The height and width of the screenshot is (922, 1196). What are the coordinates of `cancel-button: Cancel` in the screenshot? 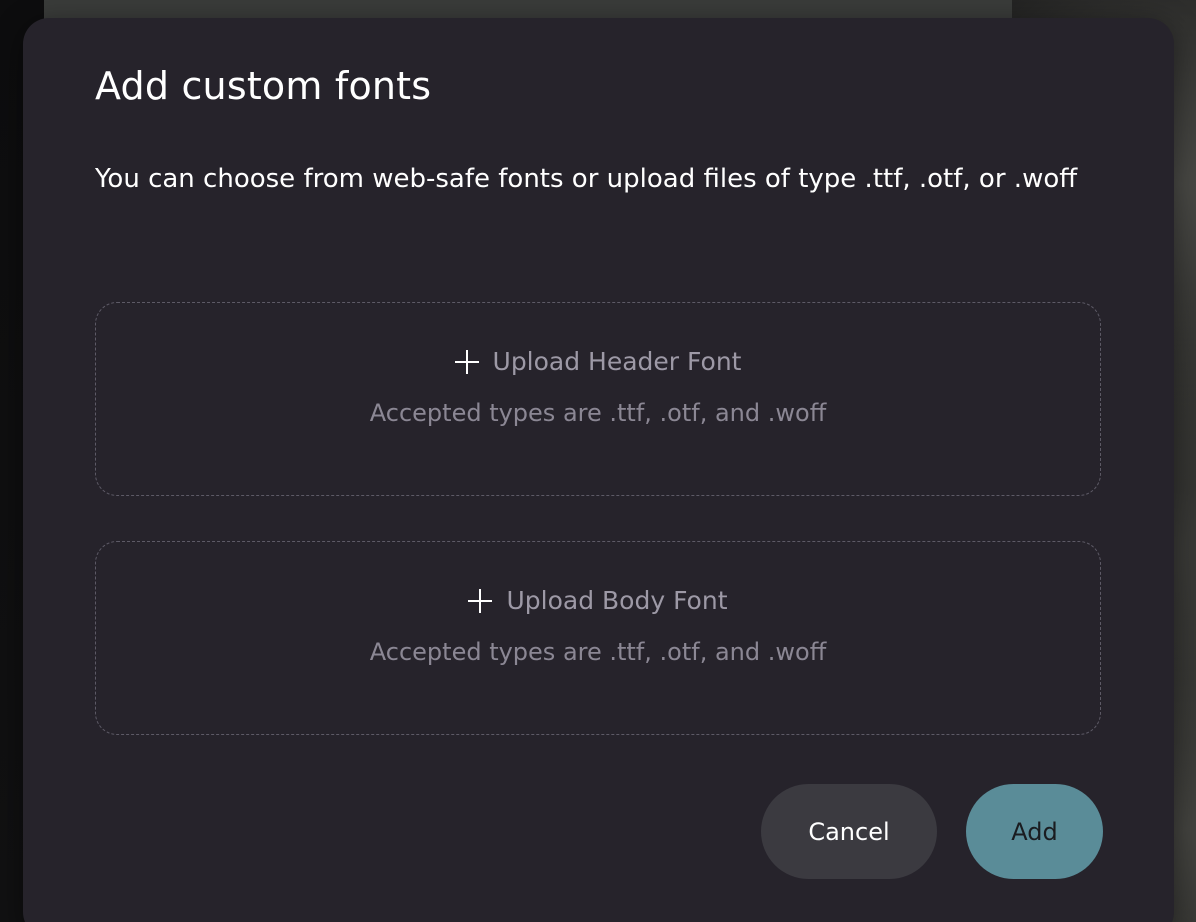 It's located at (849, 831).